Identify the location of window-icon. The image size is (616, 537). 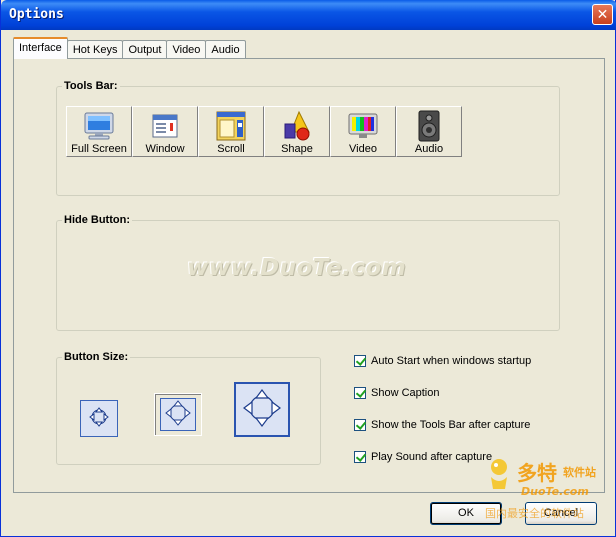
(165, 126).